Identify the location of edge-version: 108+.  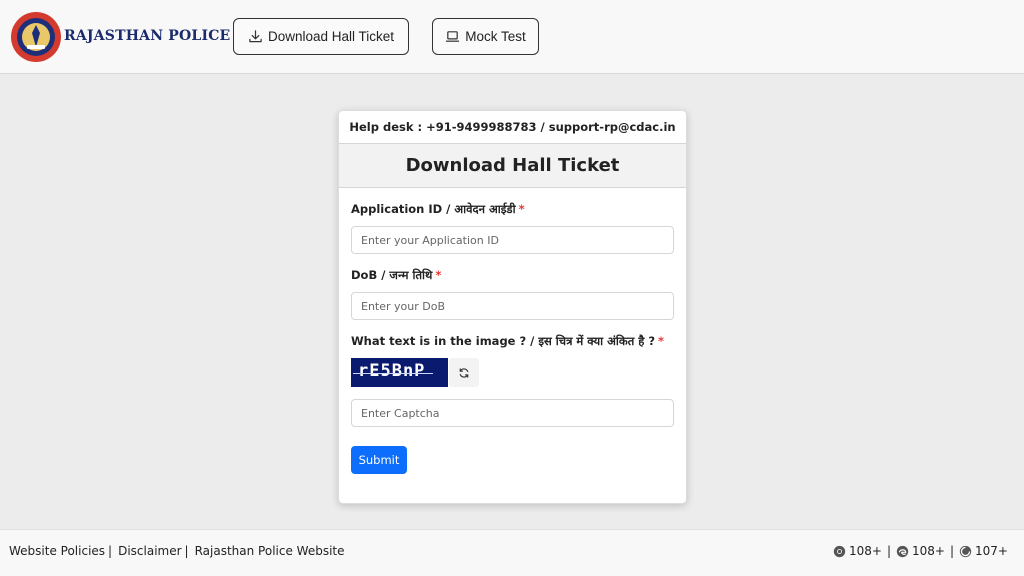
(928, 551).